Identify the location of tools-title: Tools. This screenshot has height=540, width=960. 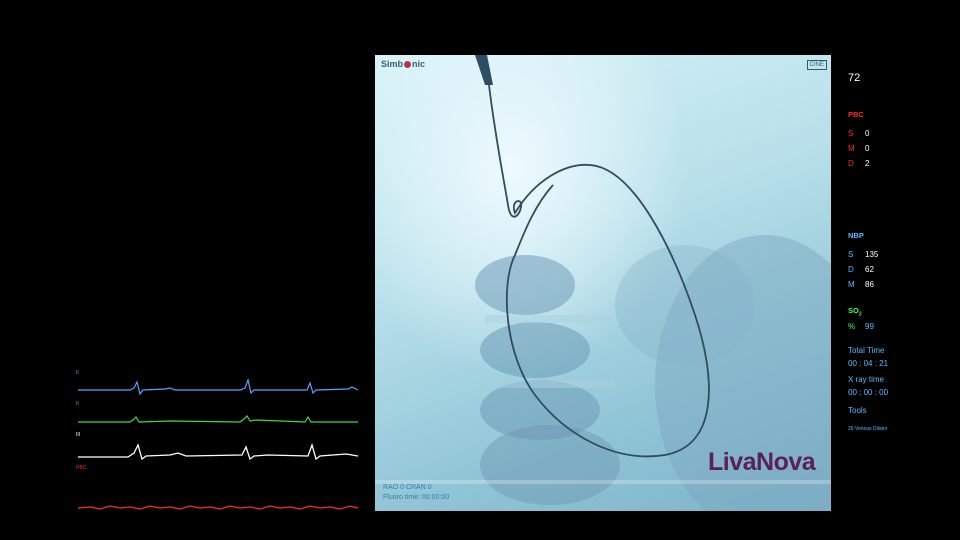
(857, 410).